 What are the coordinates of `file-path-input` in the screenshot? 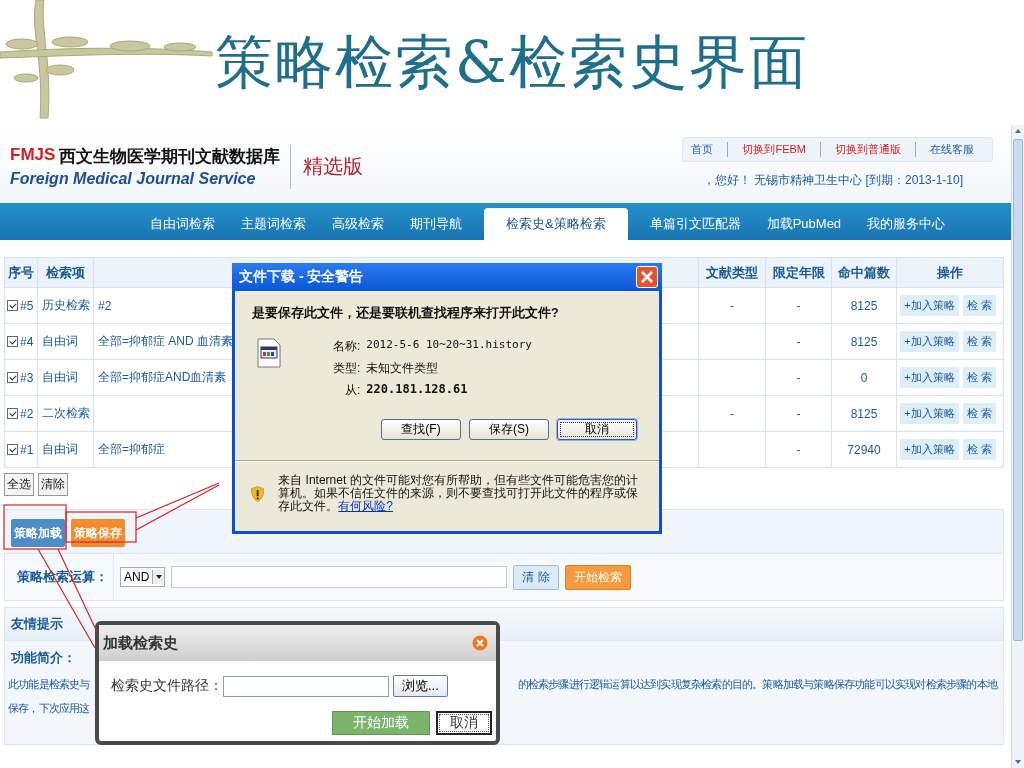 It's located at (306, 686).